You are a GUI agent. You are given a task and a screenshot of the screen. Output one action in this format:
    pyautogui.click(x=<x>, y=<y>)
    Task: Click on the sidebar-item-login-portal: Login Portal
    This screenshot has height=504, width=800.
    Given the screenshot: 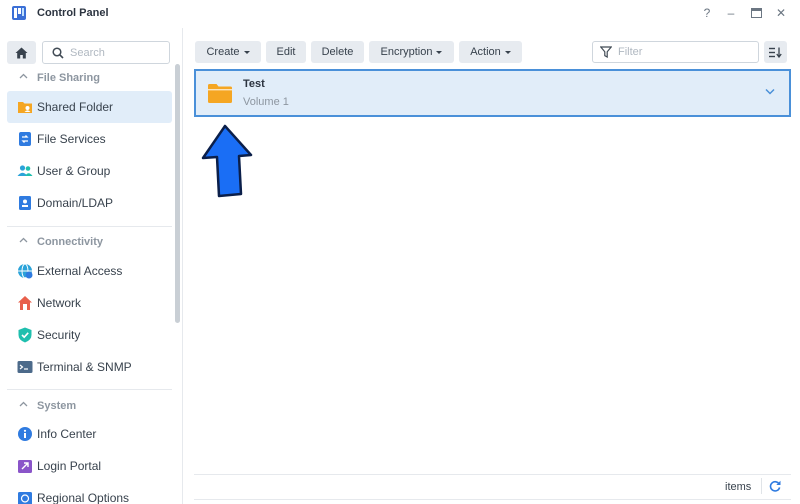 What is the action you would take?
    pyautogui.click(x=89, y=466)
    